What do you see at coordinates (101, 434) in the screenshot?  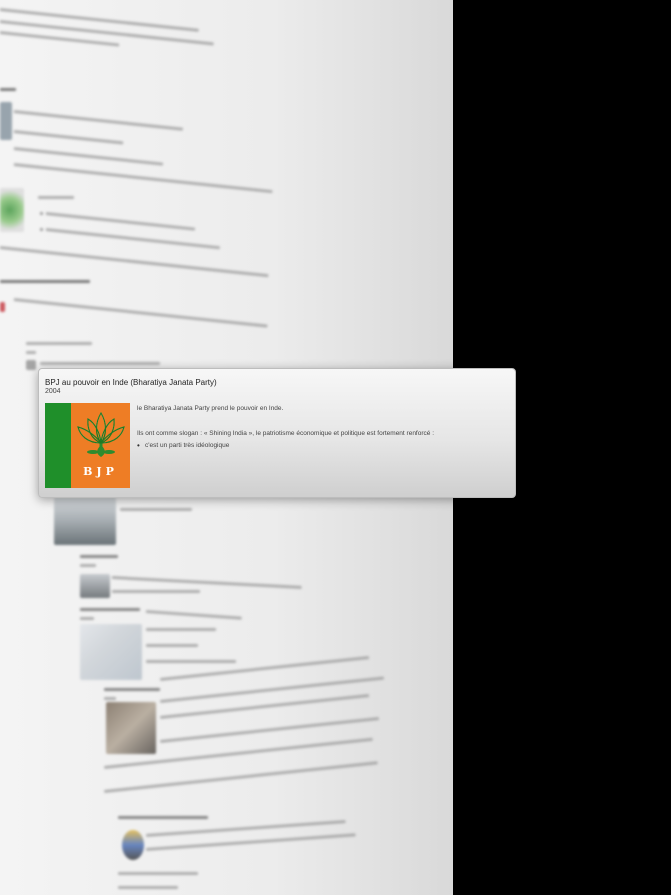 I see `lotus-icon` at bounding box center [101, 434].